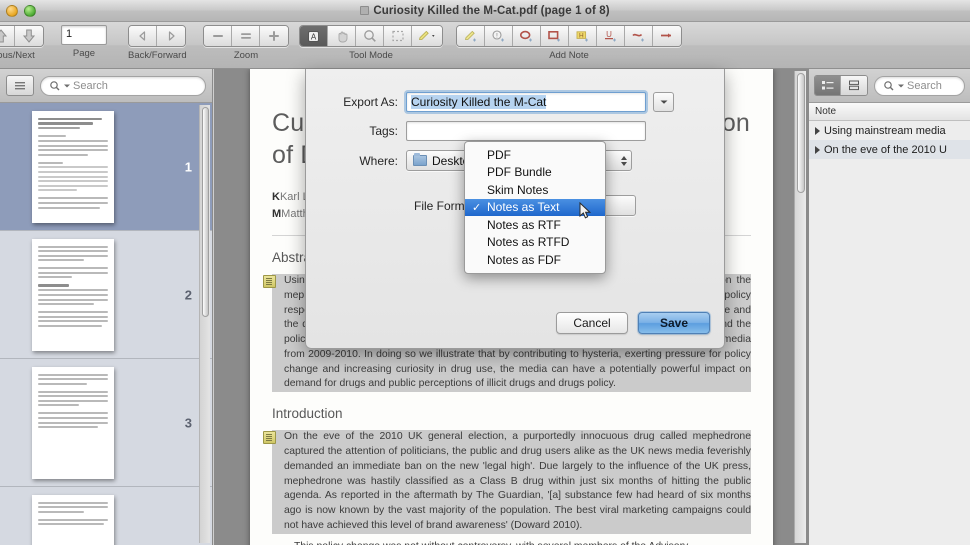  I want to click on export-as-input: Curiosity Killed the M-Cat, so click(526, 102).